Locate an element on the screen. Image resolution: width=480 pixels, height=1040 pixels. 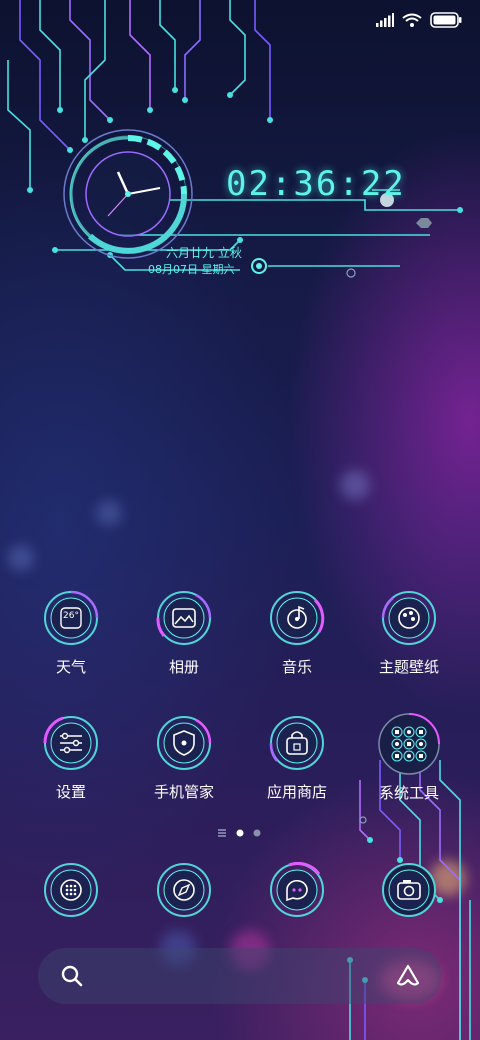
app-label: 主题壁纸 is located at coordinates (408, 667).